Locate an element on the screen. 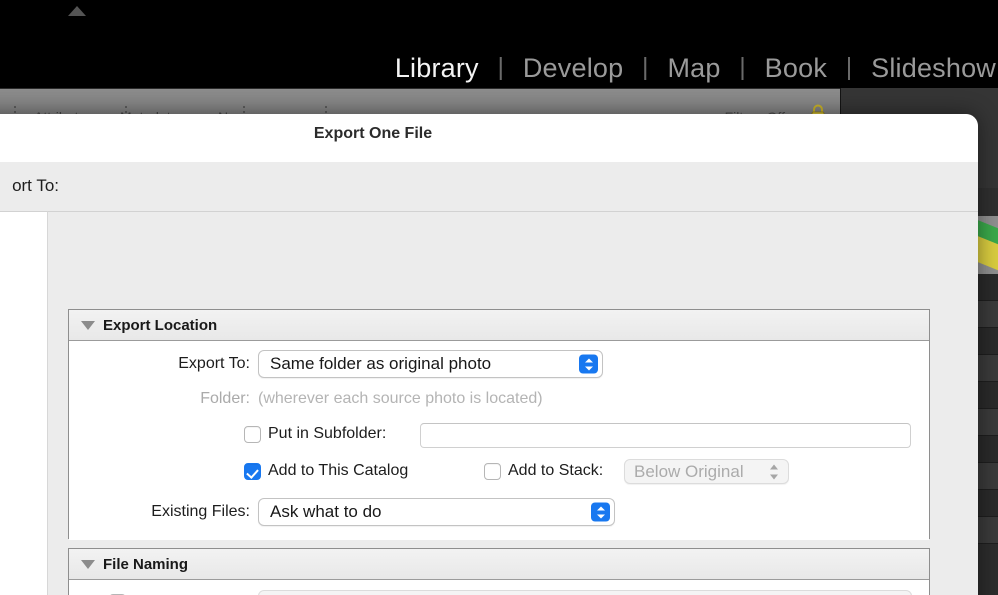 The height and width of the screenshot is (595, 998). section-body: Rename To: Custom Name is located at coordinates (499, 587).